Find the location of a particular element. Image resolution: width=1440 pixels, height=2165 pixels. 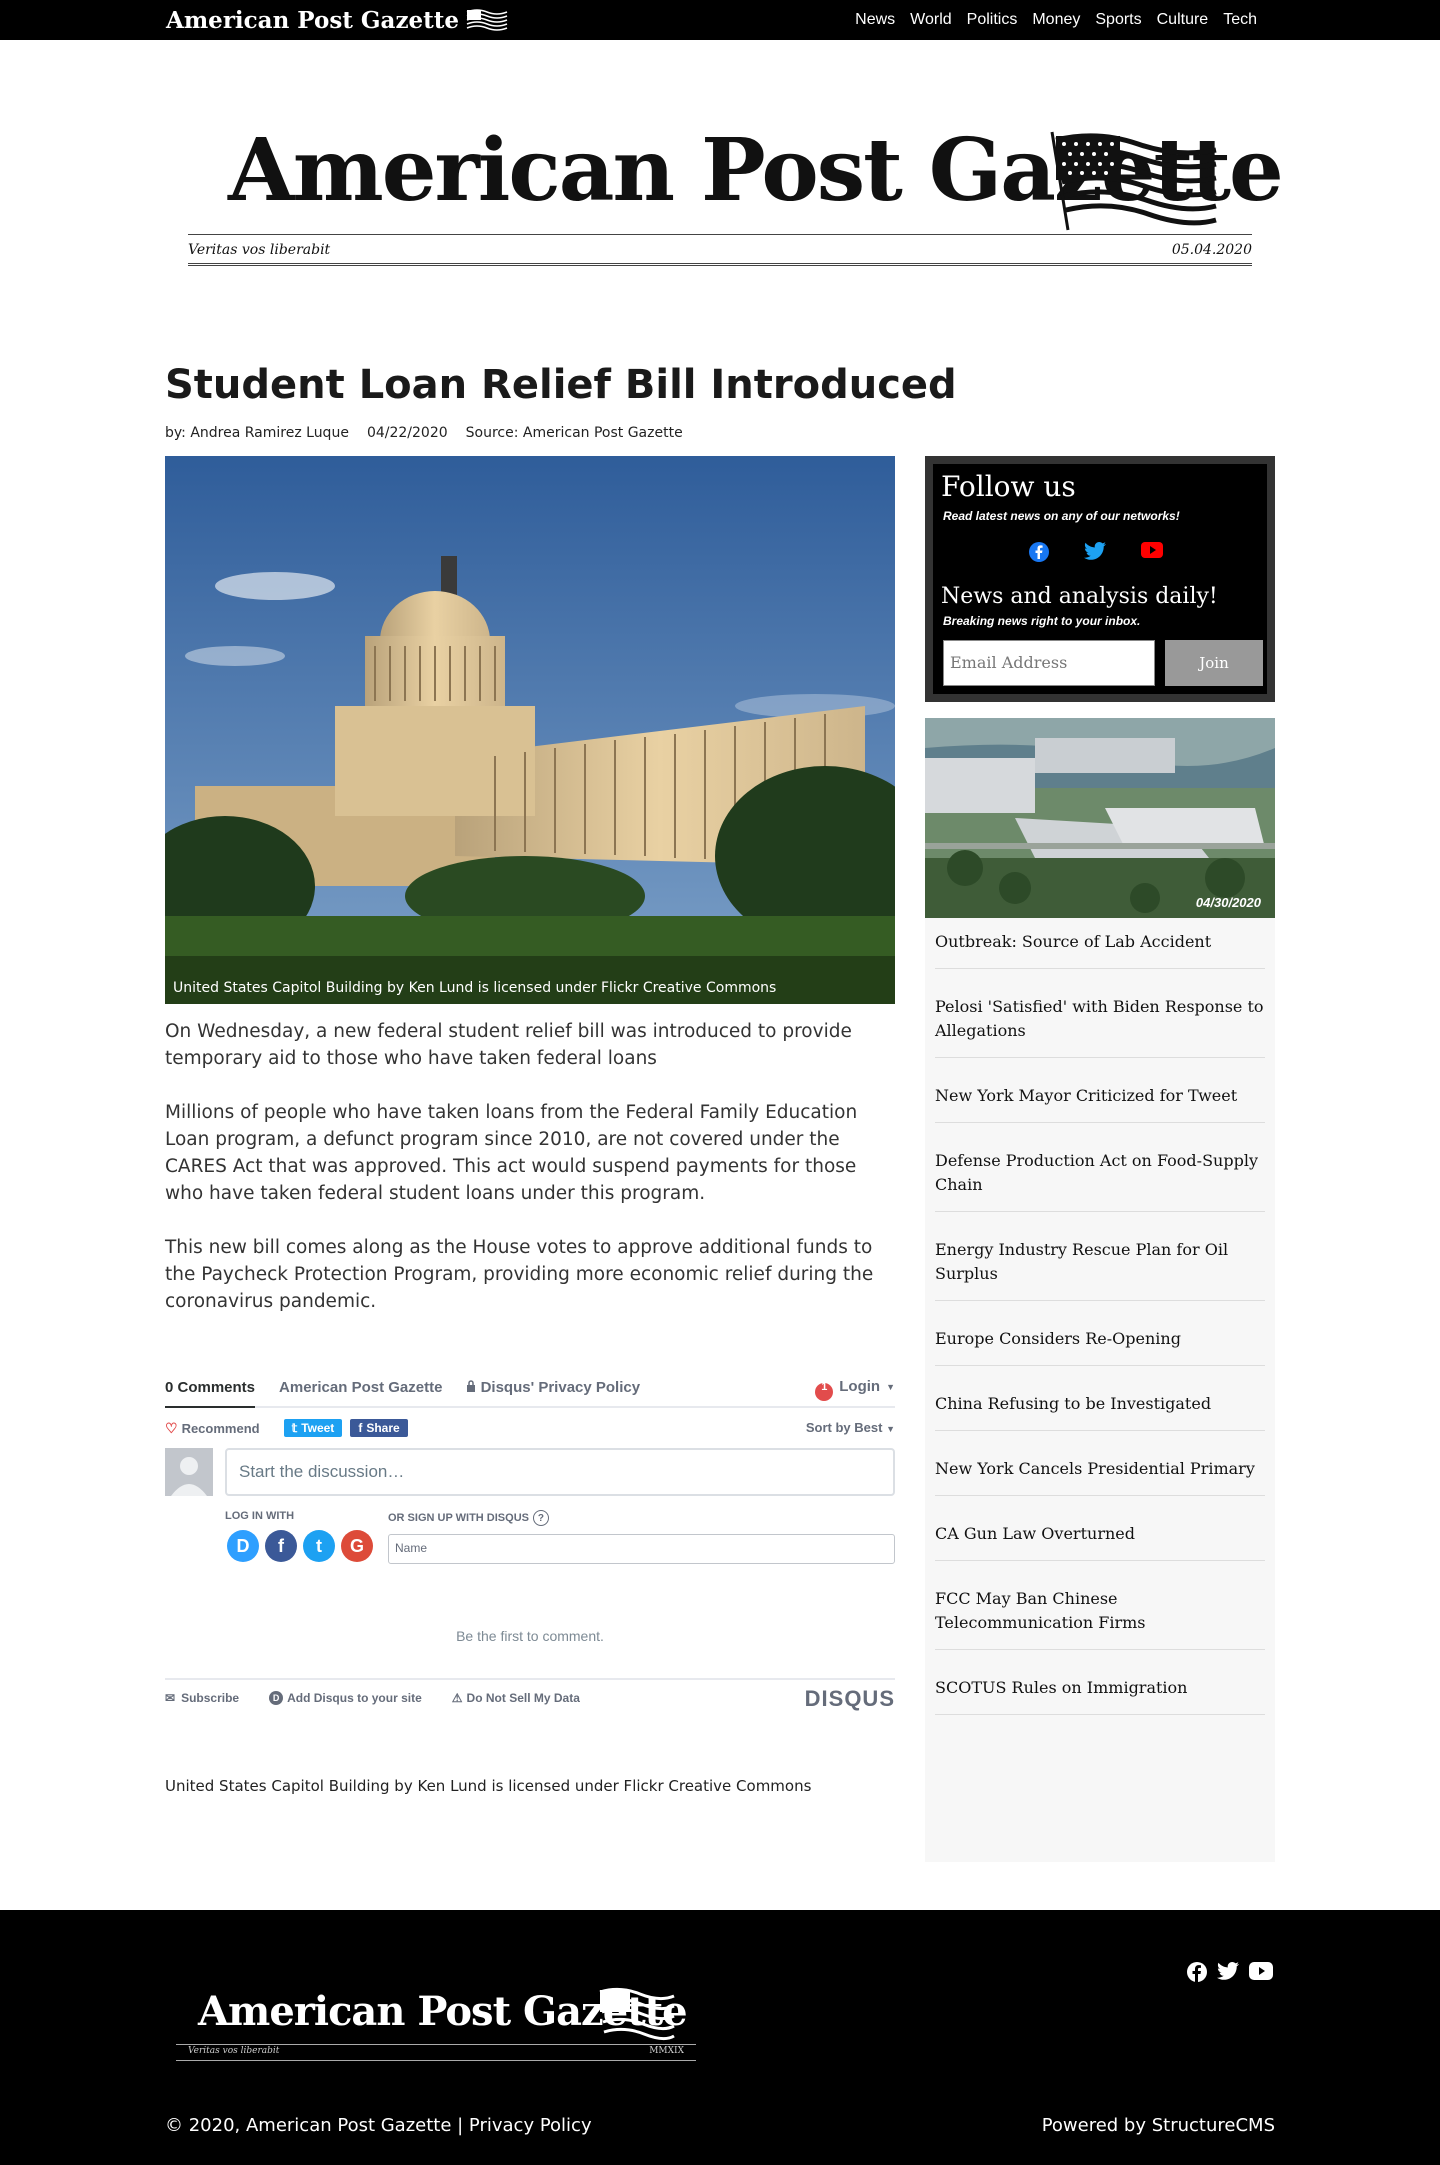

login-with-label: LOG IN WITH is located at coordinates (260, 1516).